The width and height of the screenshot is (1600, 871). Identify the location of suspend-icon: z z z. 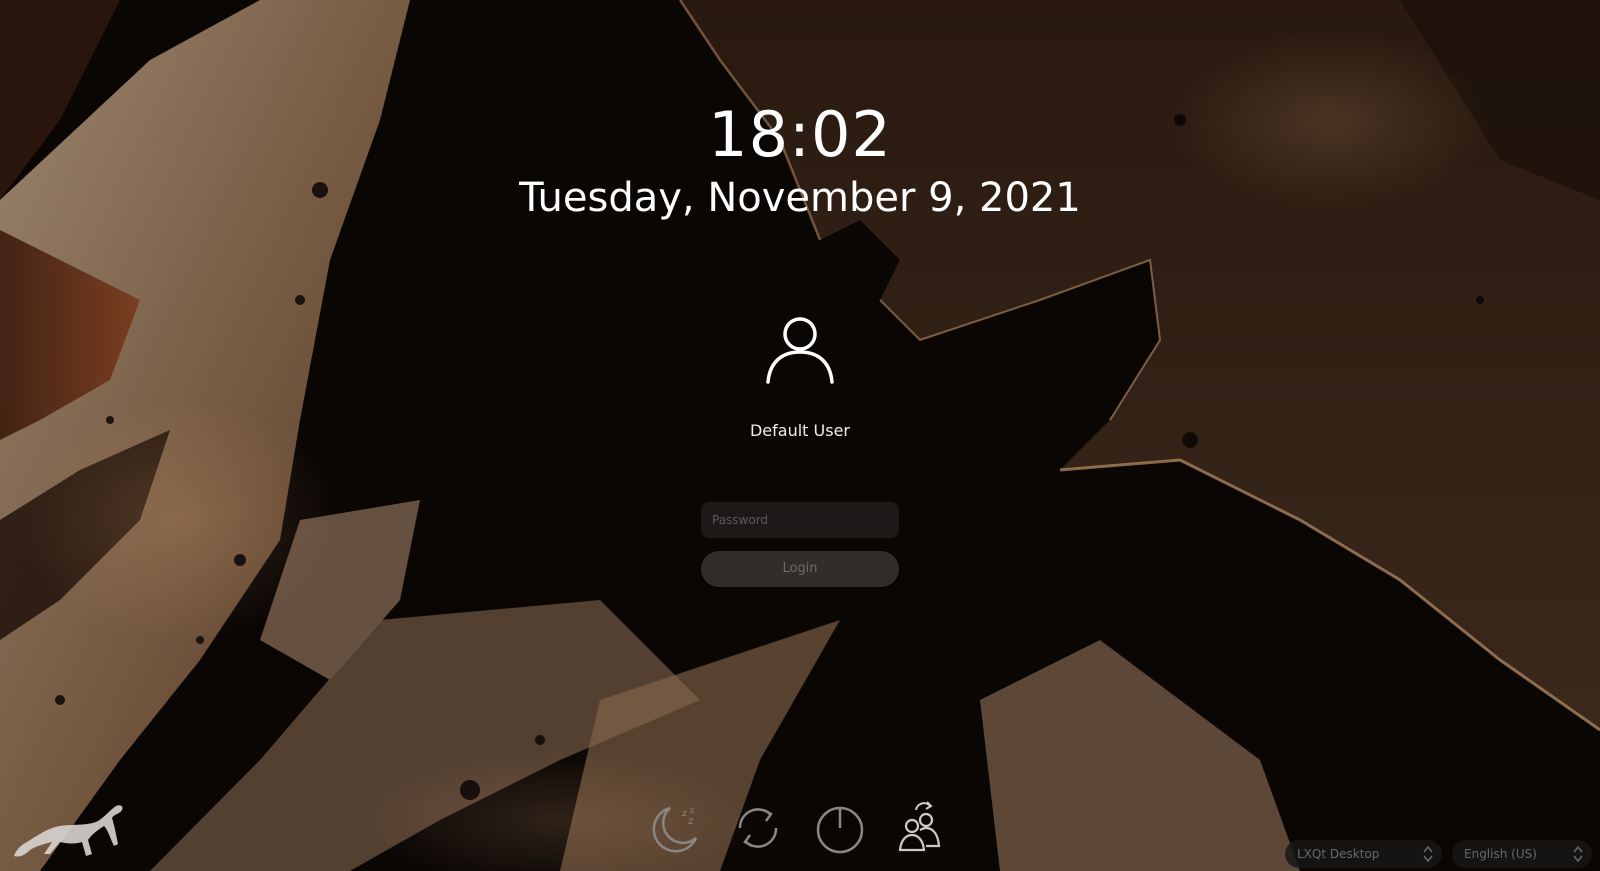
(675, 829).